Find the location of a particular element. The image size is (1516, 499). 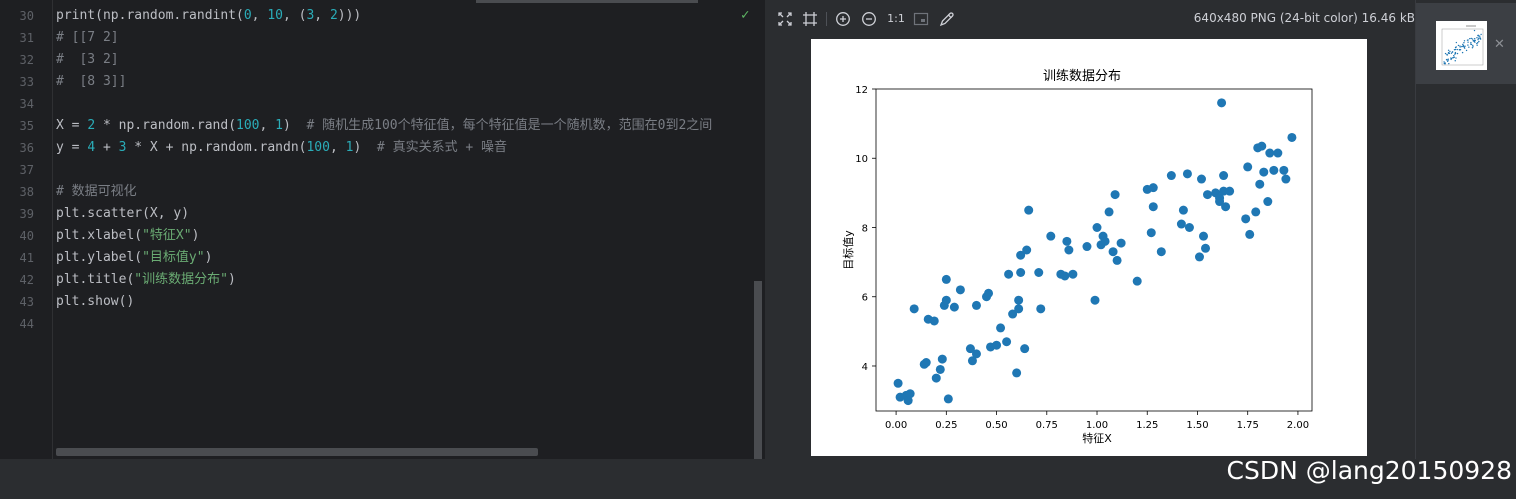

code-line: plt.title("训练数据分布") is located at coordinates (146, 280).